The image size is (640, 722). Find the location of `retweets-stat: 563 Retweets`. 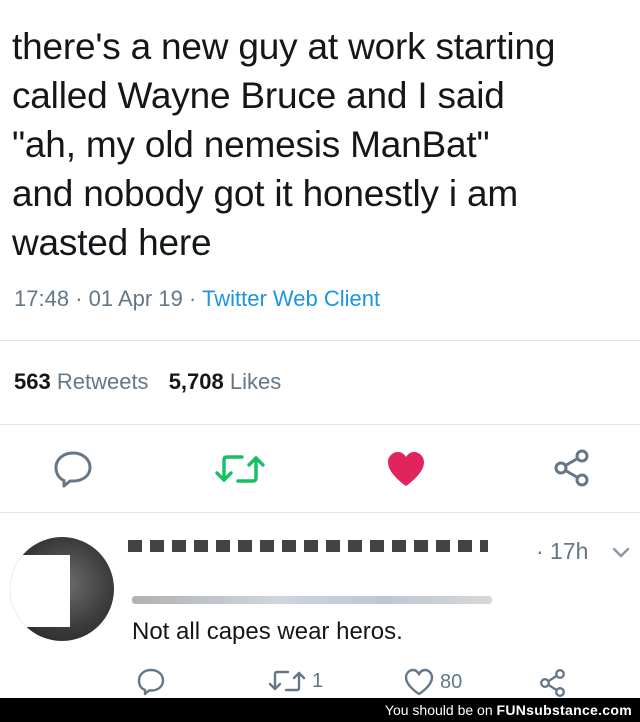

retweets-stat: 563 Retweets is located at coordinates (81, 381).